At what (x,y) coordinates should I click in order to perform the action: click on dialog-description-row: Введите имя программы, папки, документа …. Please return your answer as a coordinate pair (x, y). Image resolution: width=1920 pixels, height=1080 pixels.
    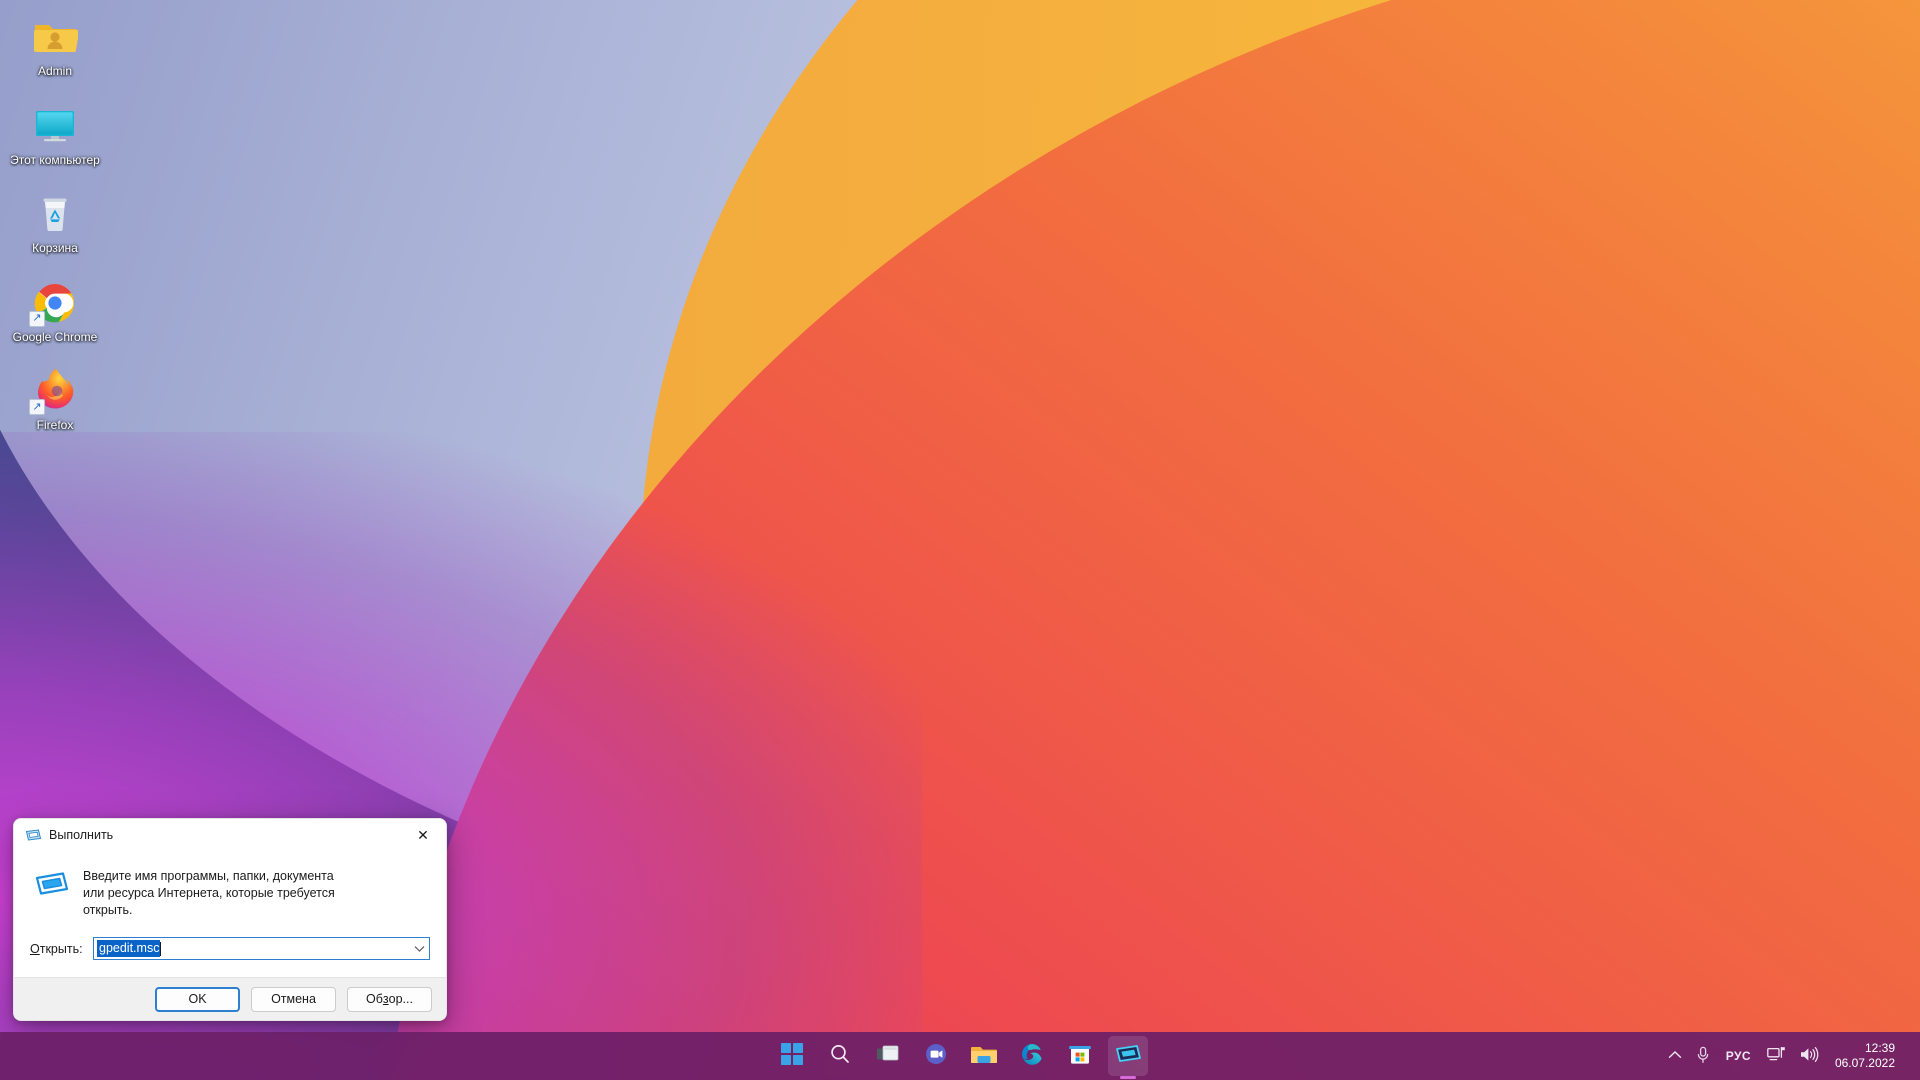
    Looking at the image, I should click on (230, 890).